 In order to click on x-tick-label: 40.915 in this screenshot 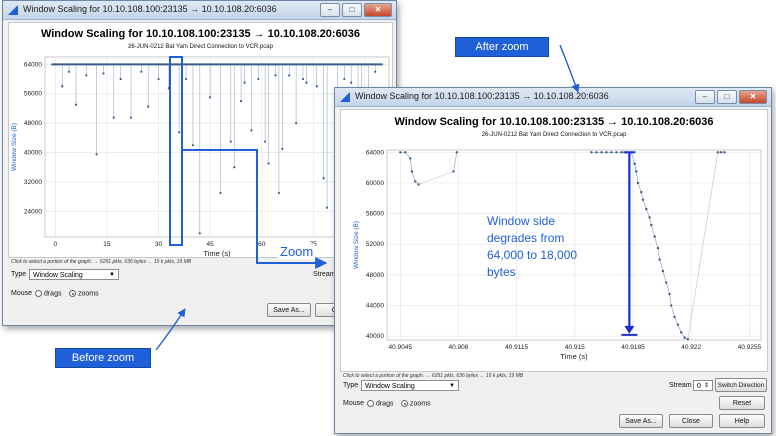, I will do `click(575, 347)`.